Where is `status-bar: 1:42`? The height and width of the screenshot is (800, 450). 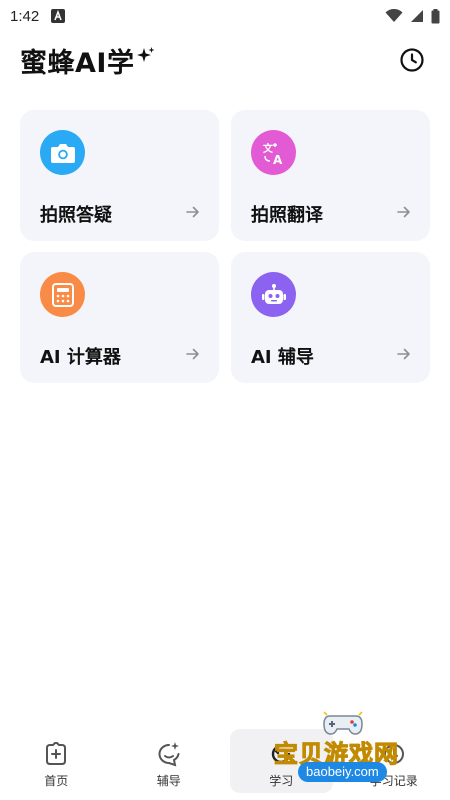 status-bar: 1:42 is located at coordinates (225, 16).